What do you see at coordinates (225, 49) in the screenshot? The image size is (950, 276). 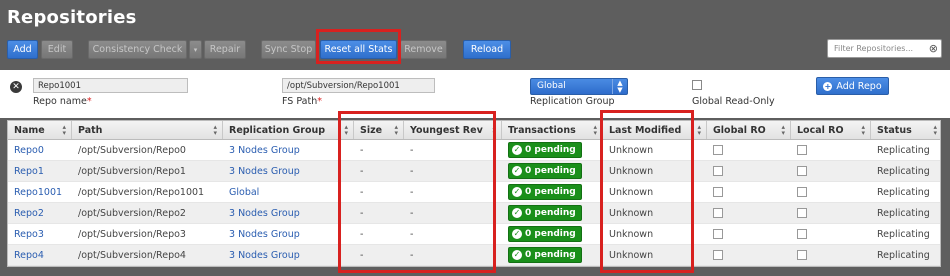 I see `repair-button: Repair` at bounding box center [225, 49].